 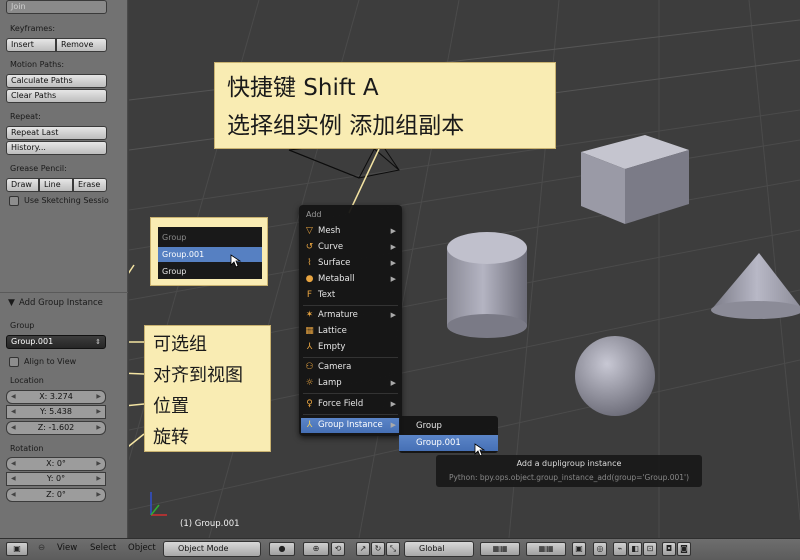 What do you see at coordinates (210, 254) in the screenshot?
I see `group-list-item-group-001: Group.001` at bounding box center [210, 254].